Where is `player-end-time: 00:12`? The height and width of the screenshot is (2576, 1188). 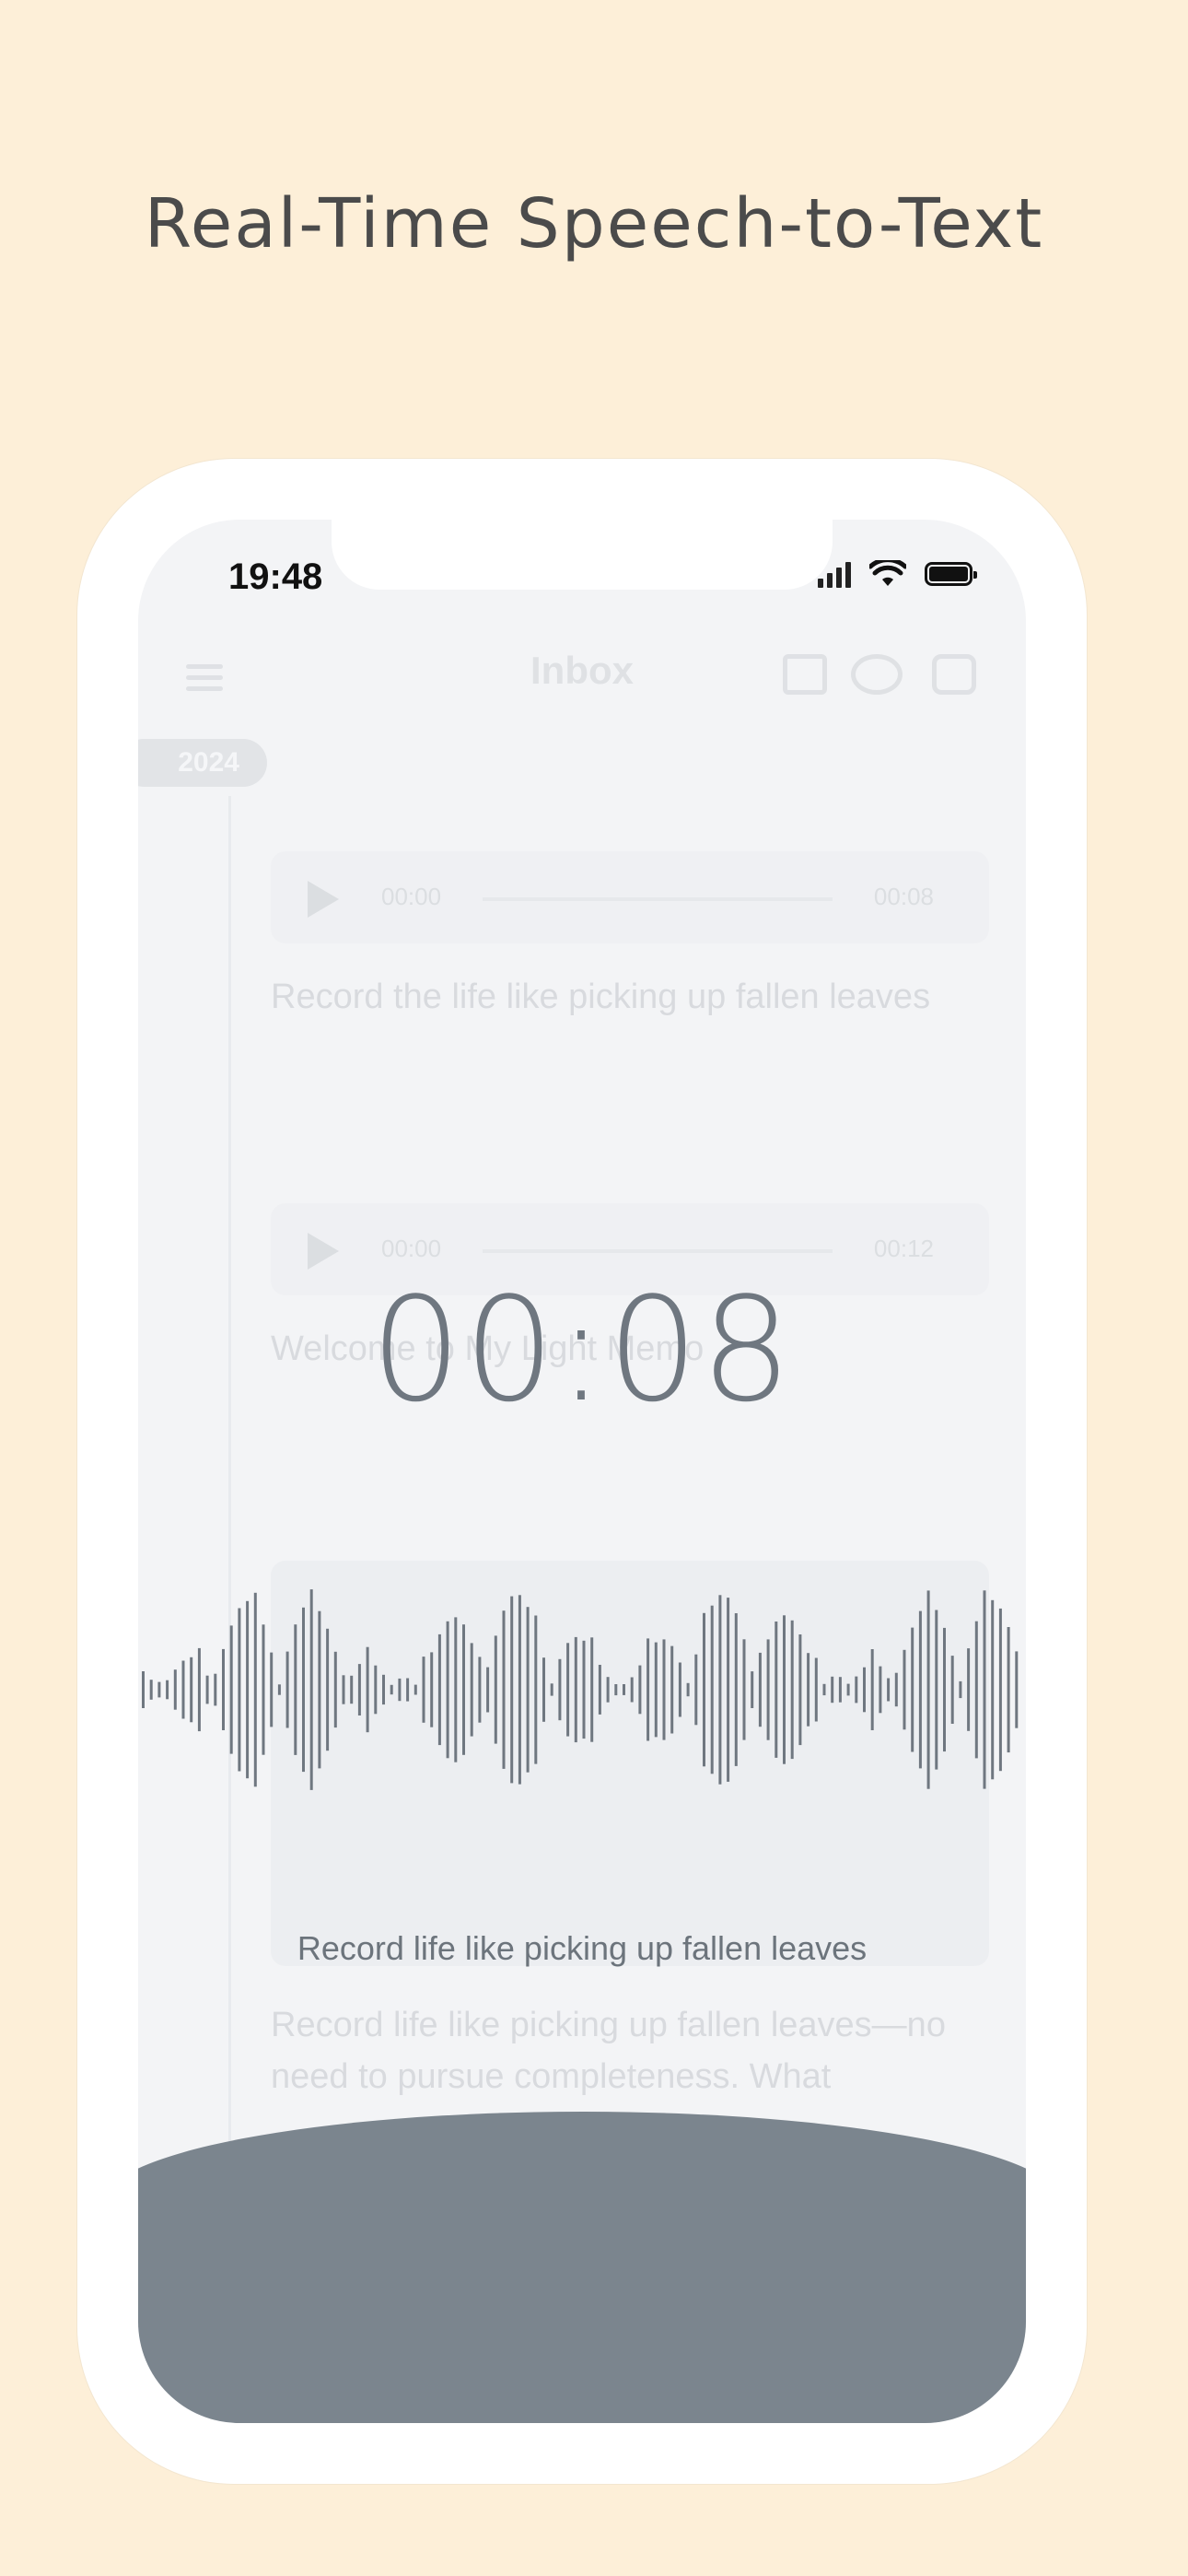
player-end-time: 00:12 is located at coordinates (903, 1248).